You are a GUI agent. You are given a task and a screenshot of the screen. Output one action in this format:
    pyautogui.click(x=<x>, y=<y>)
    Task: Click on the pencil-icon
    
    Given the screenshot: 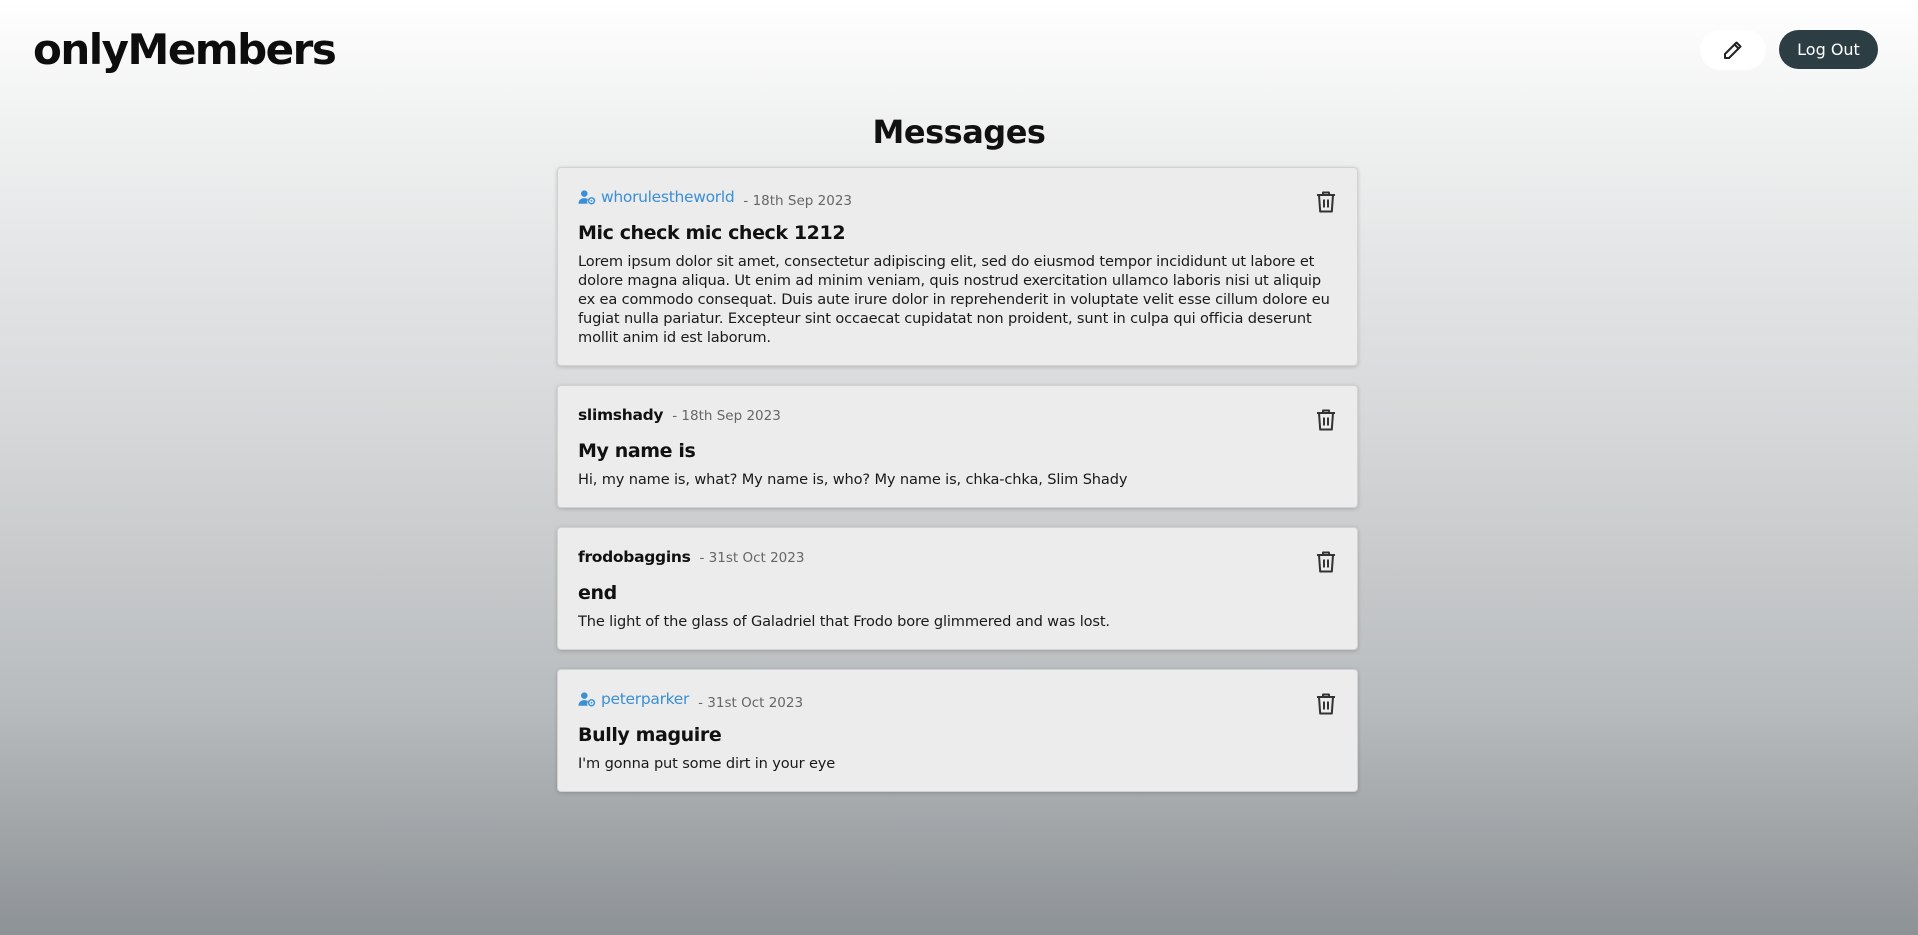 What is the action you would take?
    pyautogui.click(x=1733, y=50)
    